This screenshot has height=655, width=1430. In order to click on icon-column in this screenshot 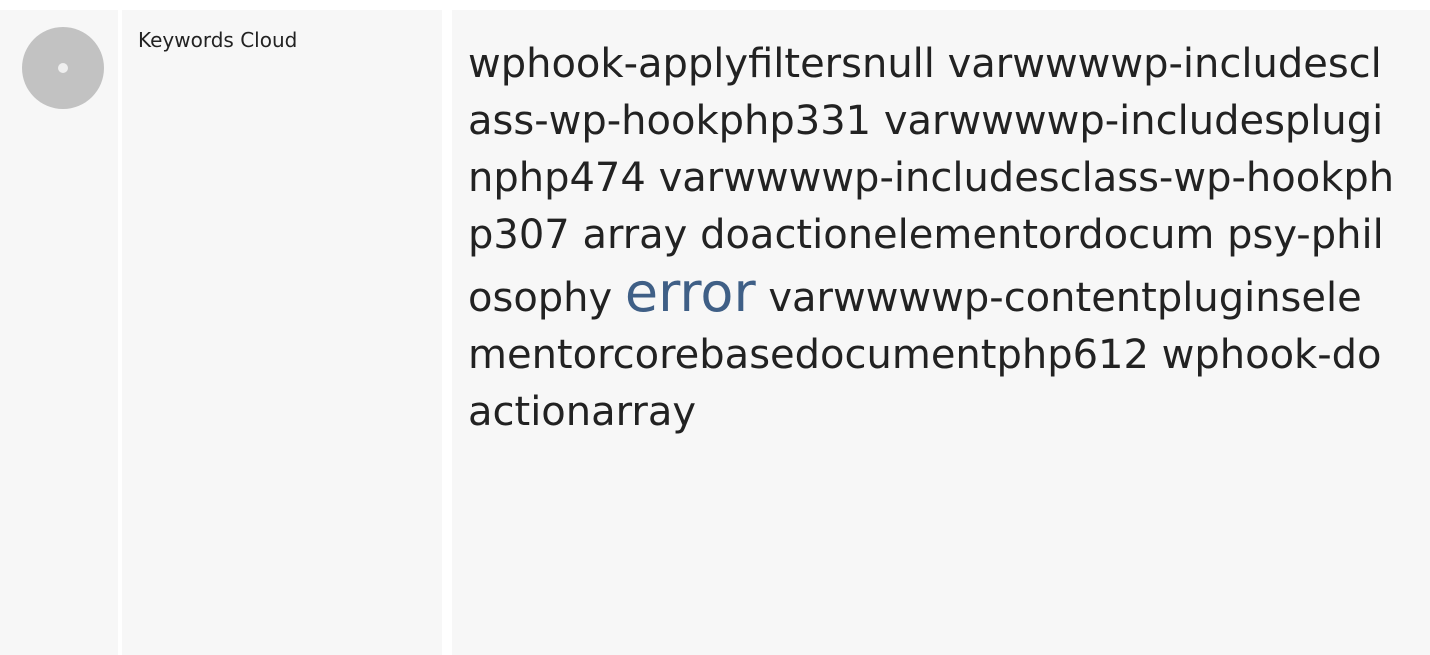, I will do `click(59, 332)`.